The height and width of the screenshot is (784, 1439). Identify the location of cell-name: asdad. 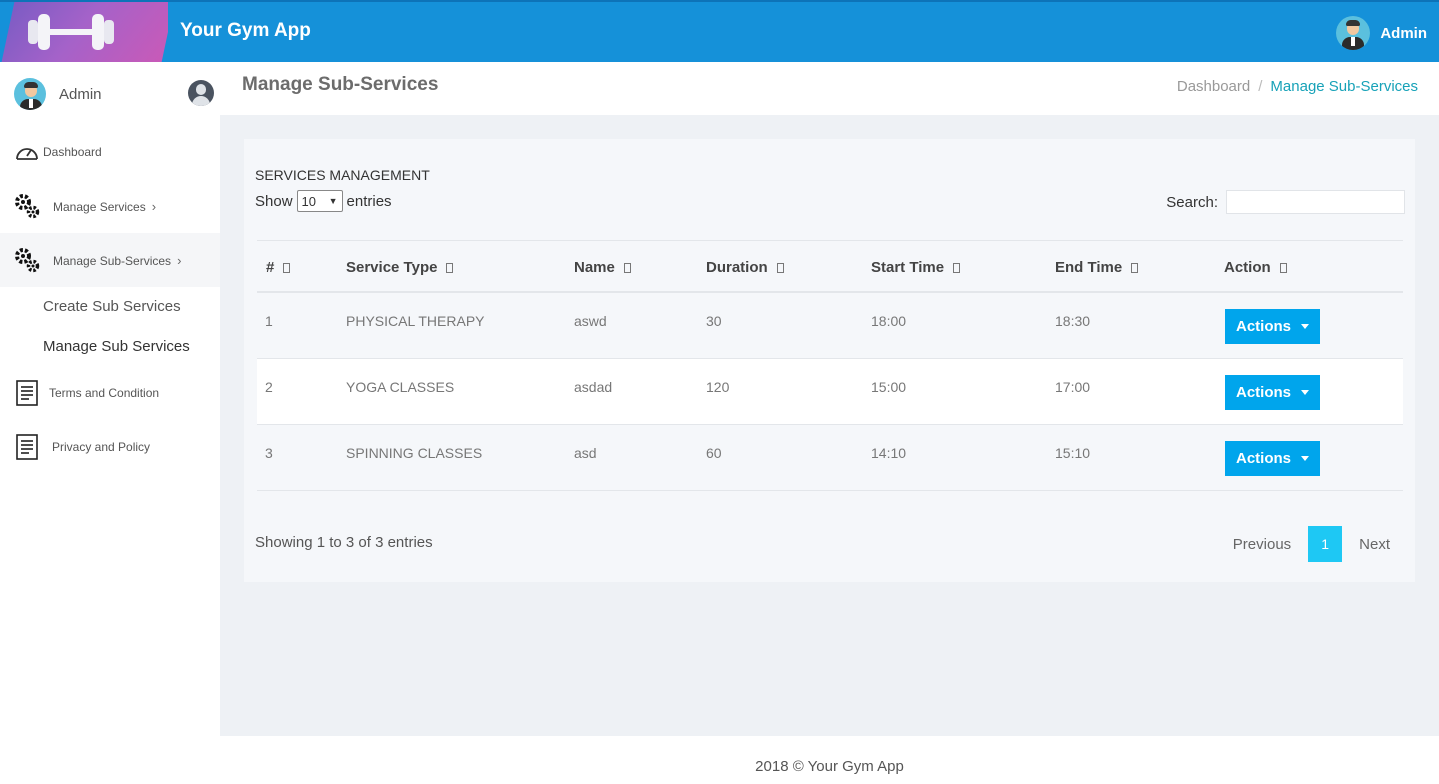
(593, 387).